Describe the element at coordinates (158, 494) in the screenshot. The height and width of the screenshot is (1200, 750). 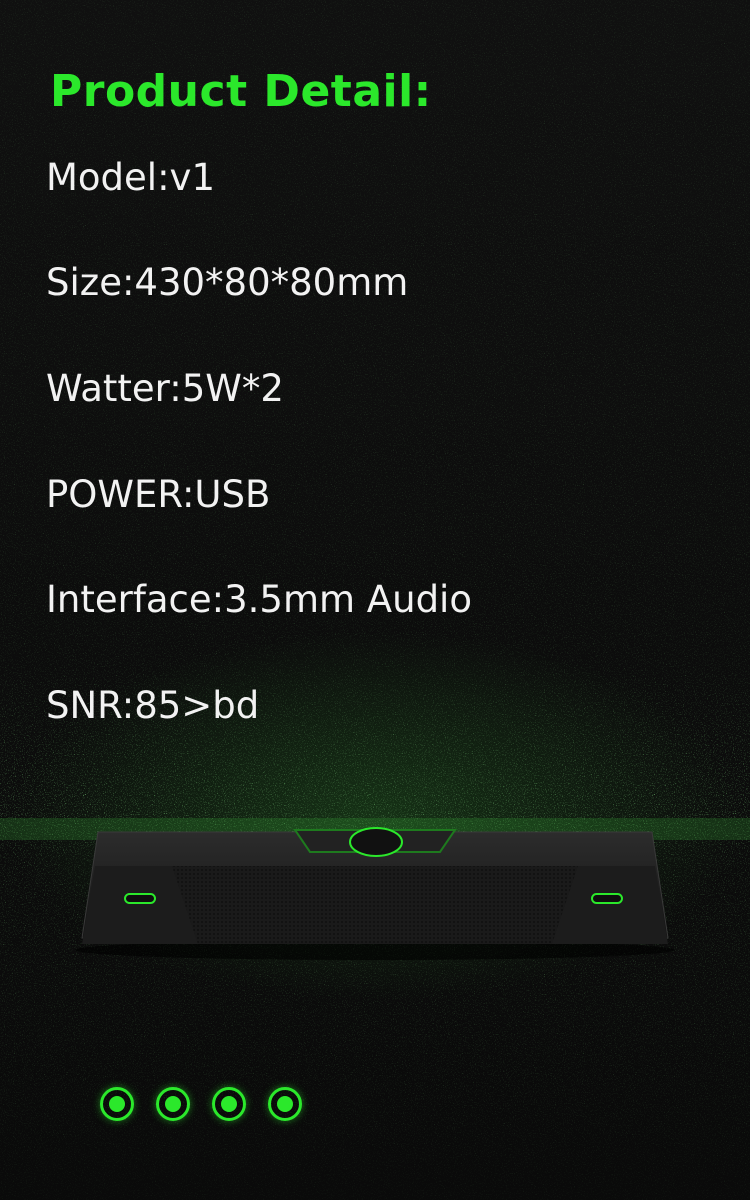
I see `spec-power: POWER:USB` at that location.